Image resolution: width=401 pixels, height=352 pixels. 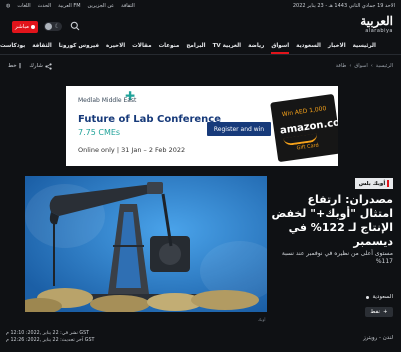 What do you see at coordinates (48, 333) in the screenshot?
I see `published-time: نشر في: 22 يناير ,2022: 12:10 م GST` at bounding box center [48, 333].